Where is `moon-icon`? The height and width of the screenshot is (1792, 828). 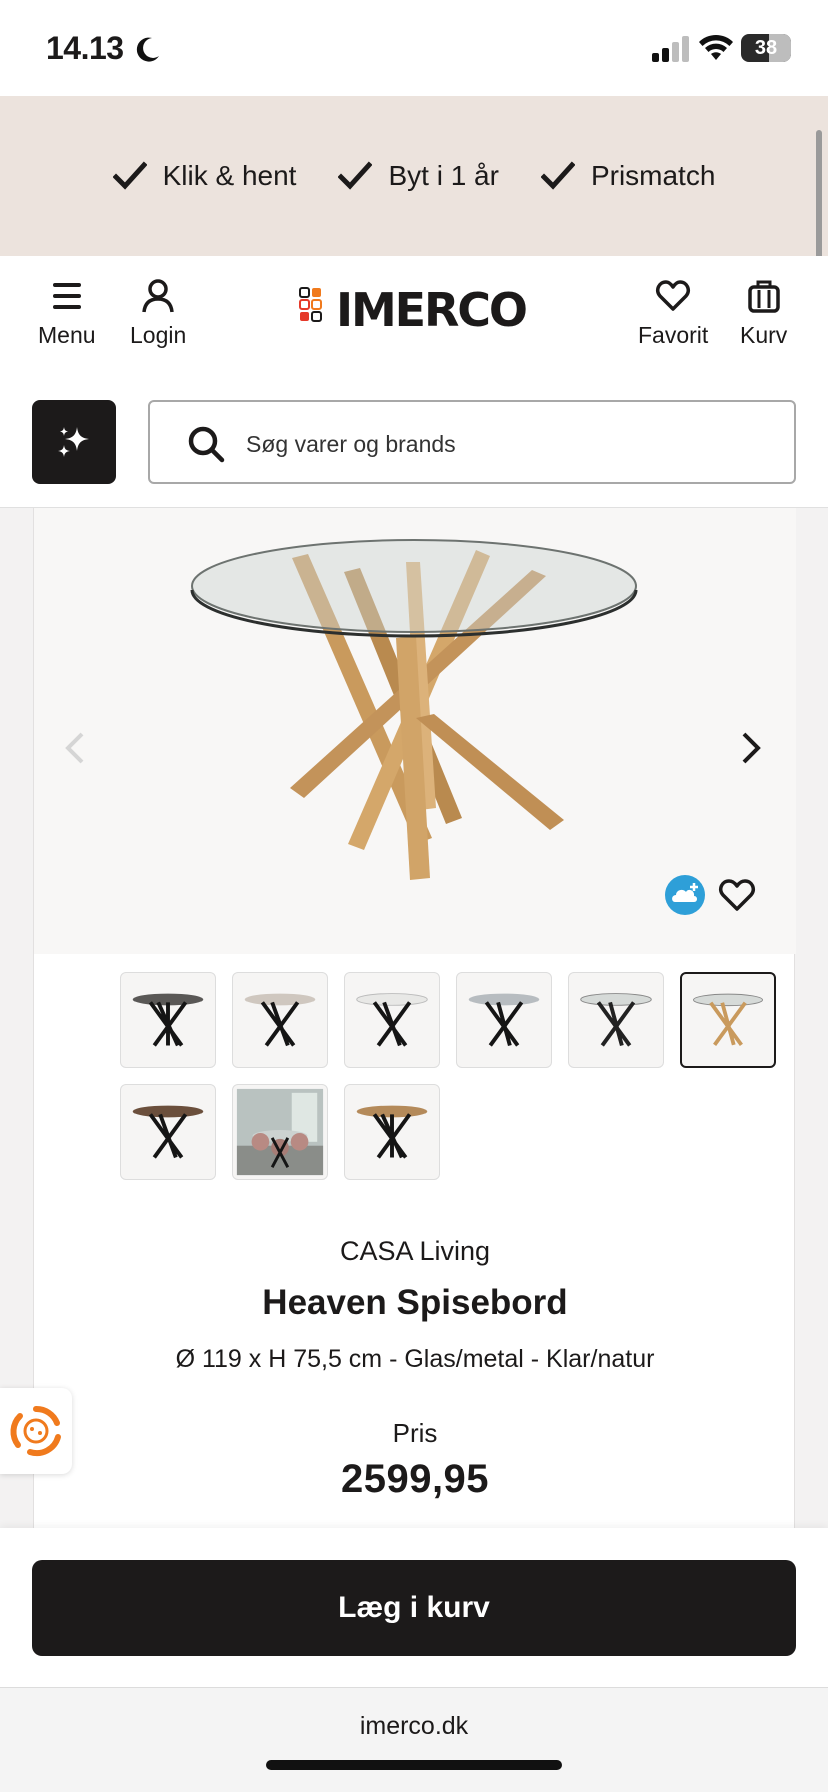
moon-icon is located at coordinates (147, 49).